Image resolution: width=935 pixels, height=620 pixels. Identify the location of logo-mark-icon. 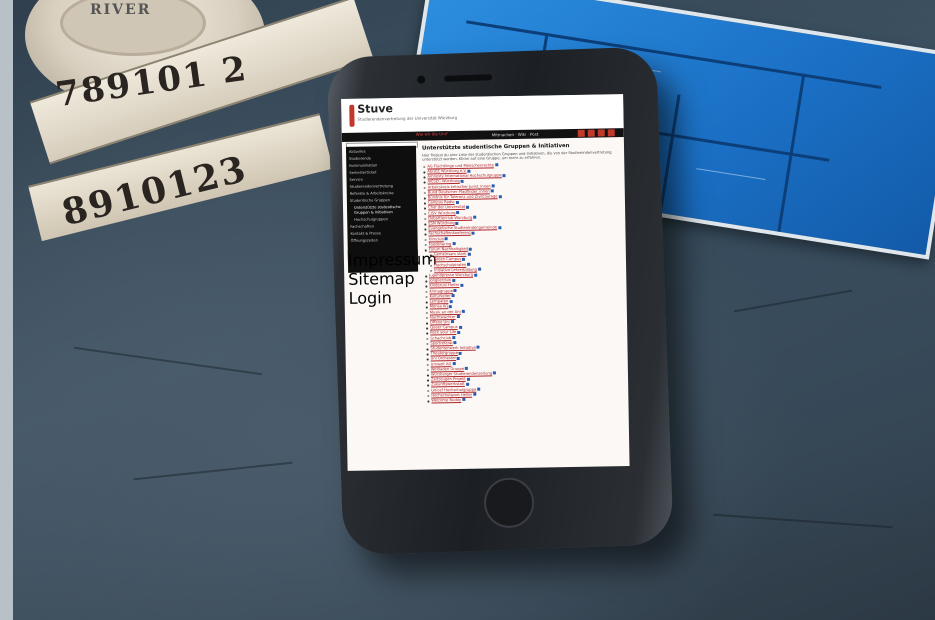
(352, 115).